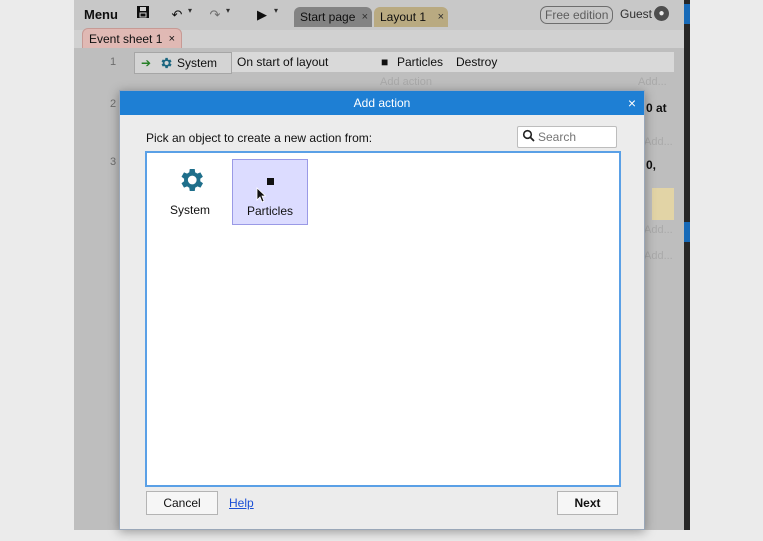 The width and height of the screenshot is (763, 541). I want to click on search-input, so click(576, 137).